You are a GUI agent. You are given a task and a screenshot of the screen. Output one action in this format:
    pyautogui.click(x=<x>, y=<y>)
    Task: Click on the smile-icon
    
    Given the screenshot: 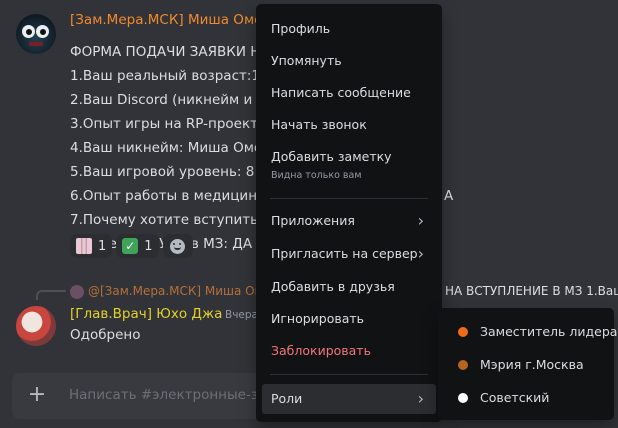 What is the action you would take?
    pyautogui.click(x=178, y=246)
    